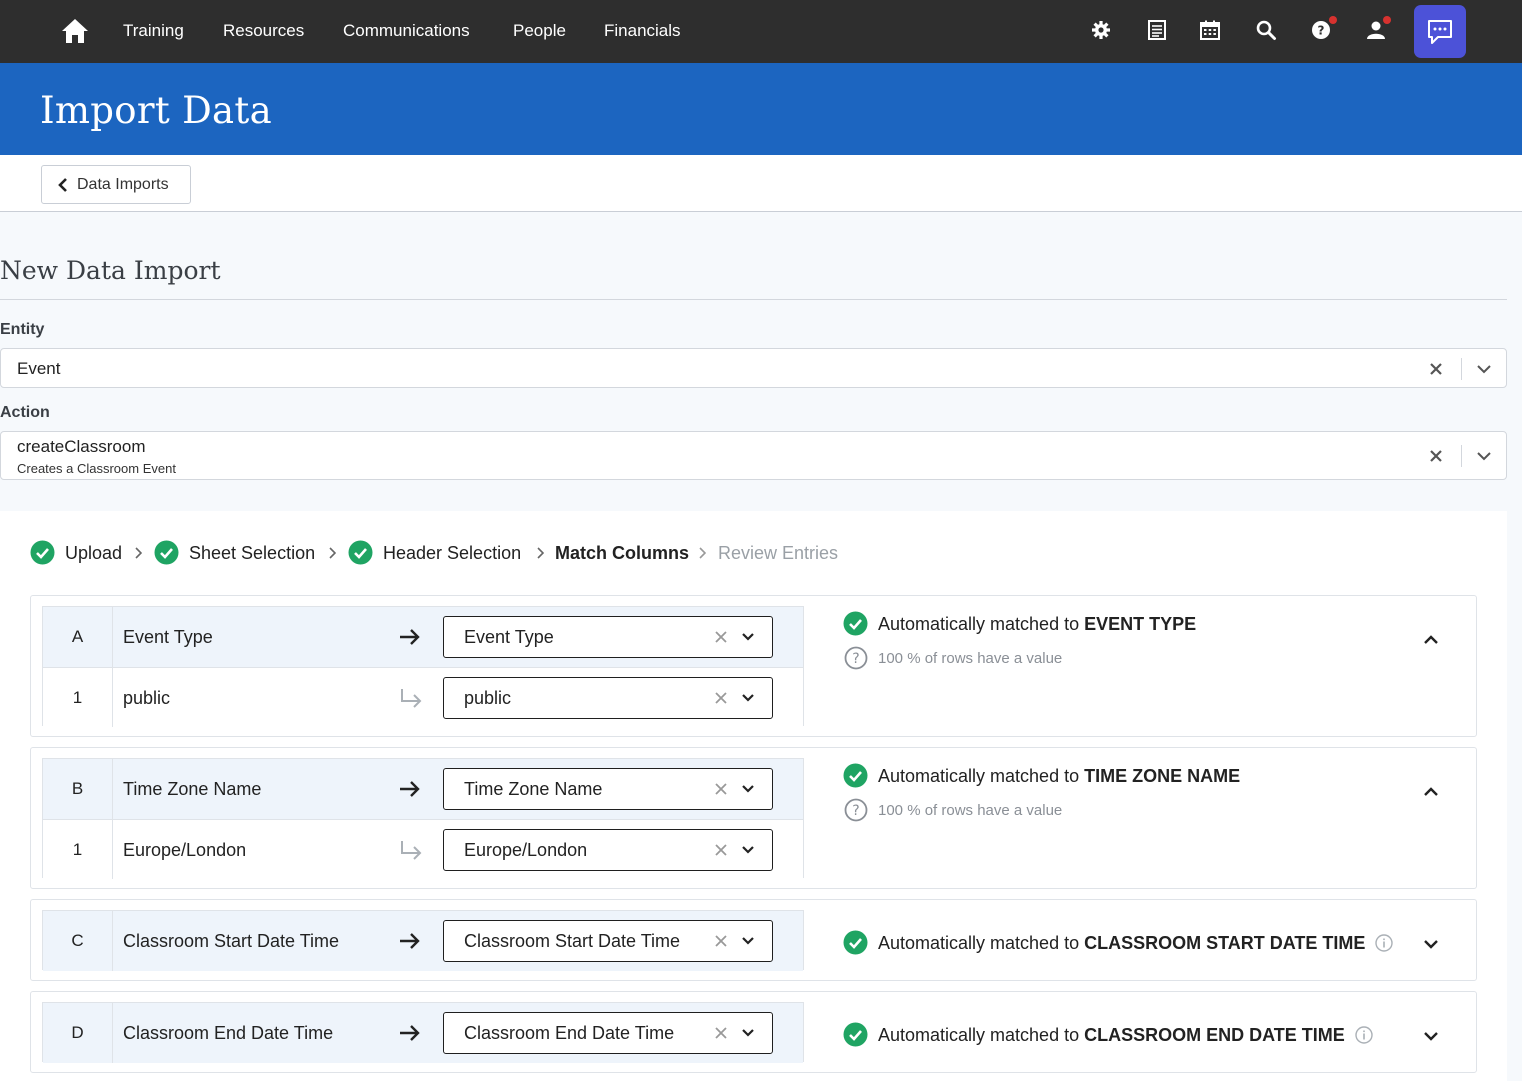  I want to click on list-icon, so click(1157, 30).